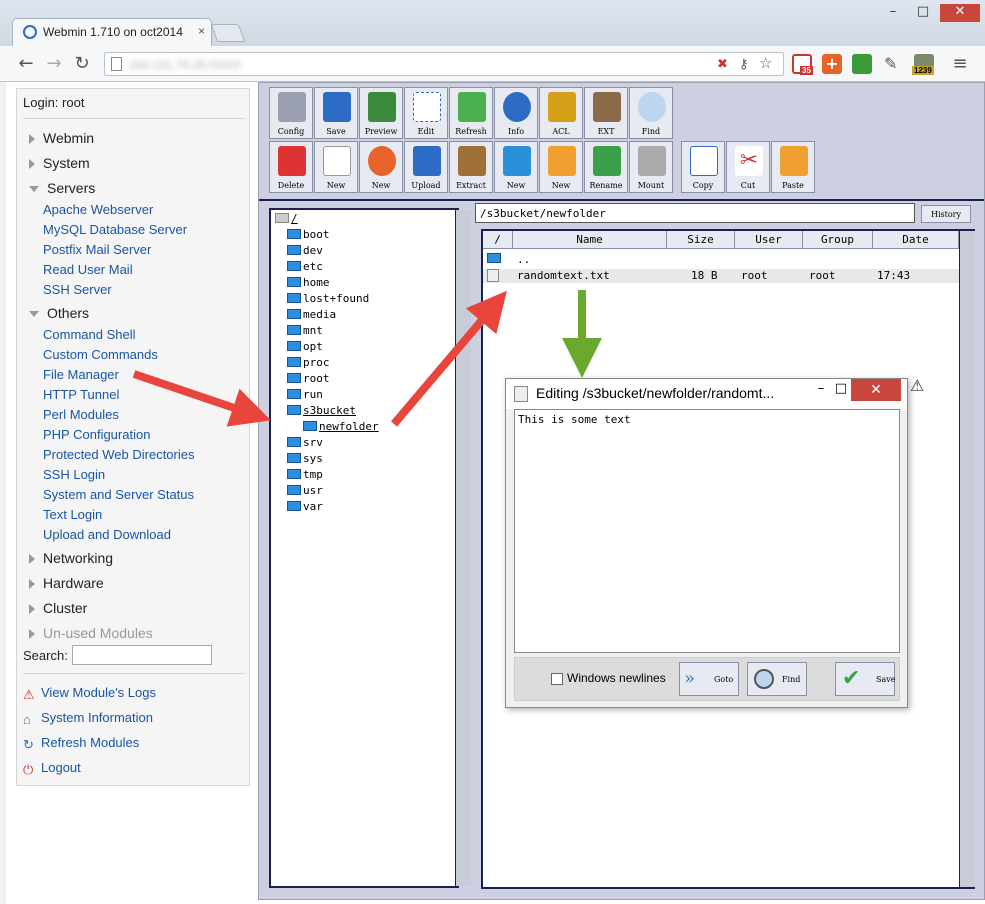 The width and height of the screenshot is (985, 904). What do you see at coordinates (916, 240) in the screenshot?
I see `col-date-header: Date` at bounding box center [916, 240].